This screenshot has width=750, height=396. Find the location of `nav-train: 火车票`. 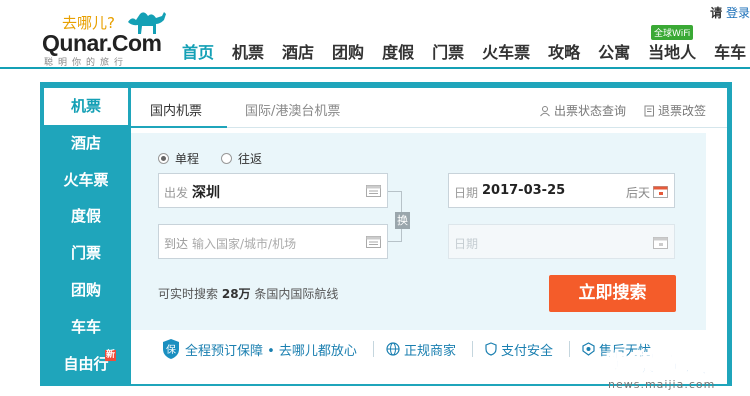

nav-train: 火车票 is located at coordinates (506, 53).